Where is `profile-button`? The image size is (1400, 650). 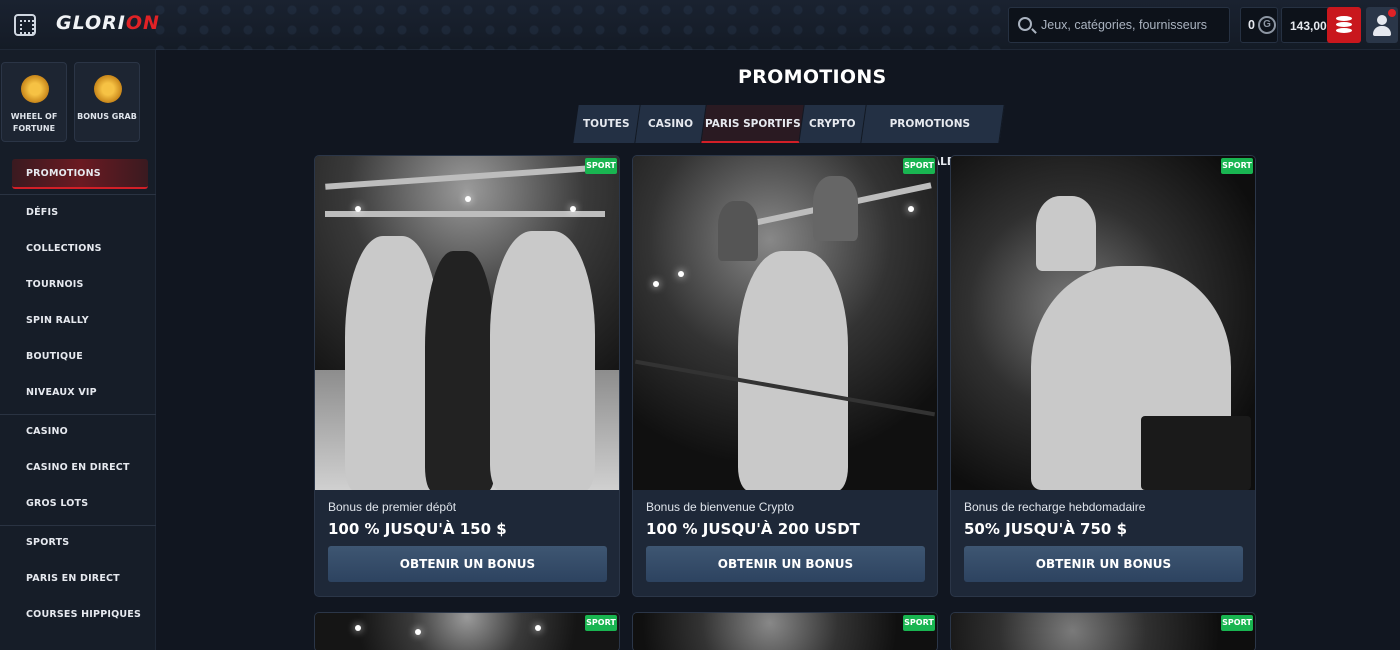 profile-button is located at coordinates (1382, 25).